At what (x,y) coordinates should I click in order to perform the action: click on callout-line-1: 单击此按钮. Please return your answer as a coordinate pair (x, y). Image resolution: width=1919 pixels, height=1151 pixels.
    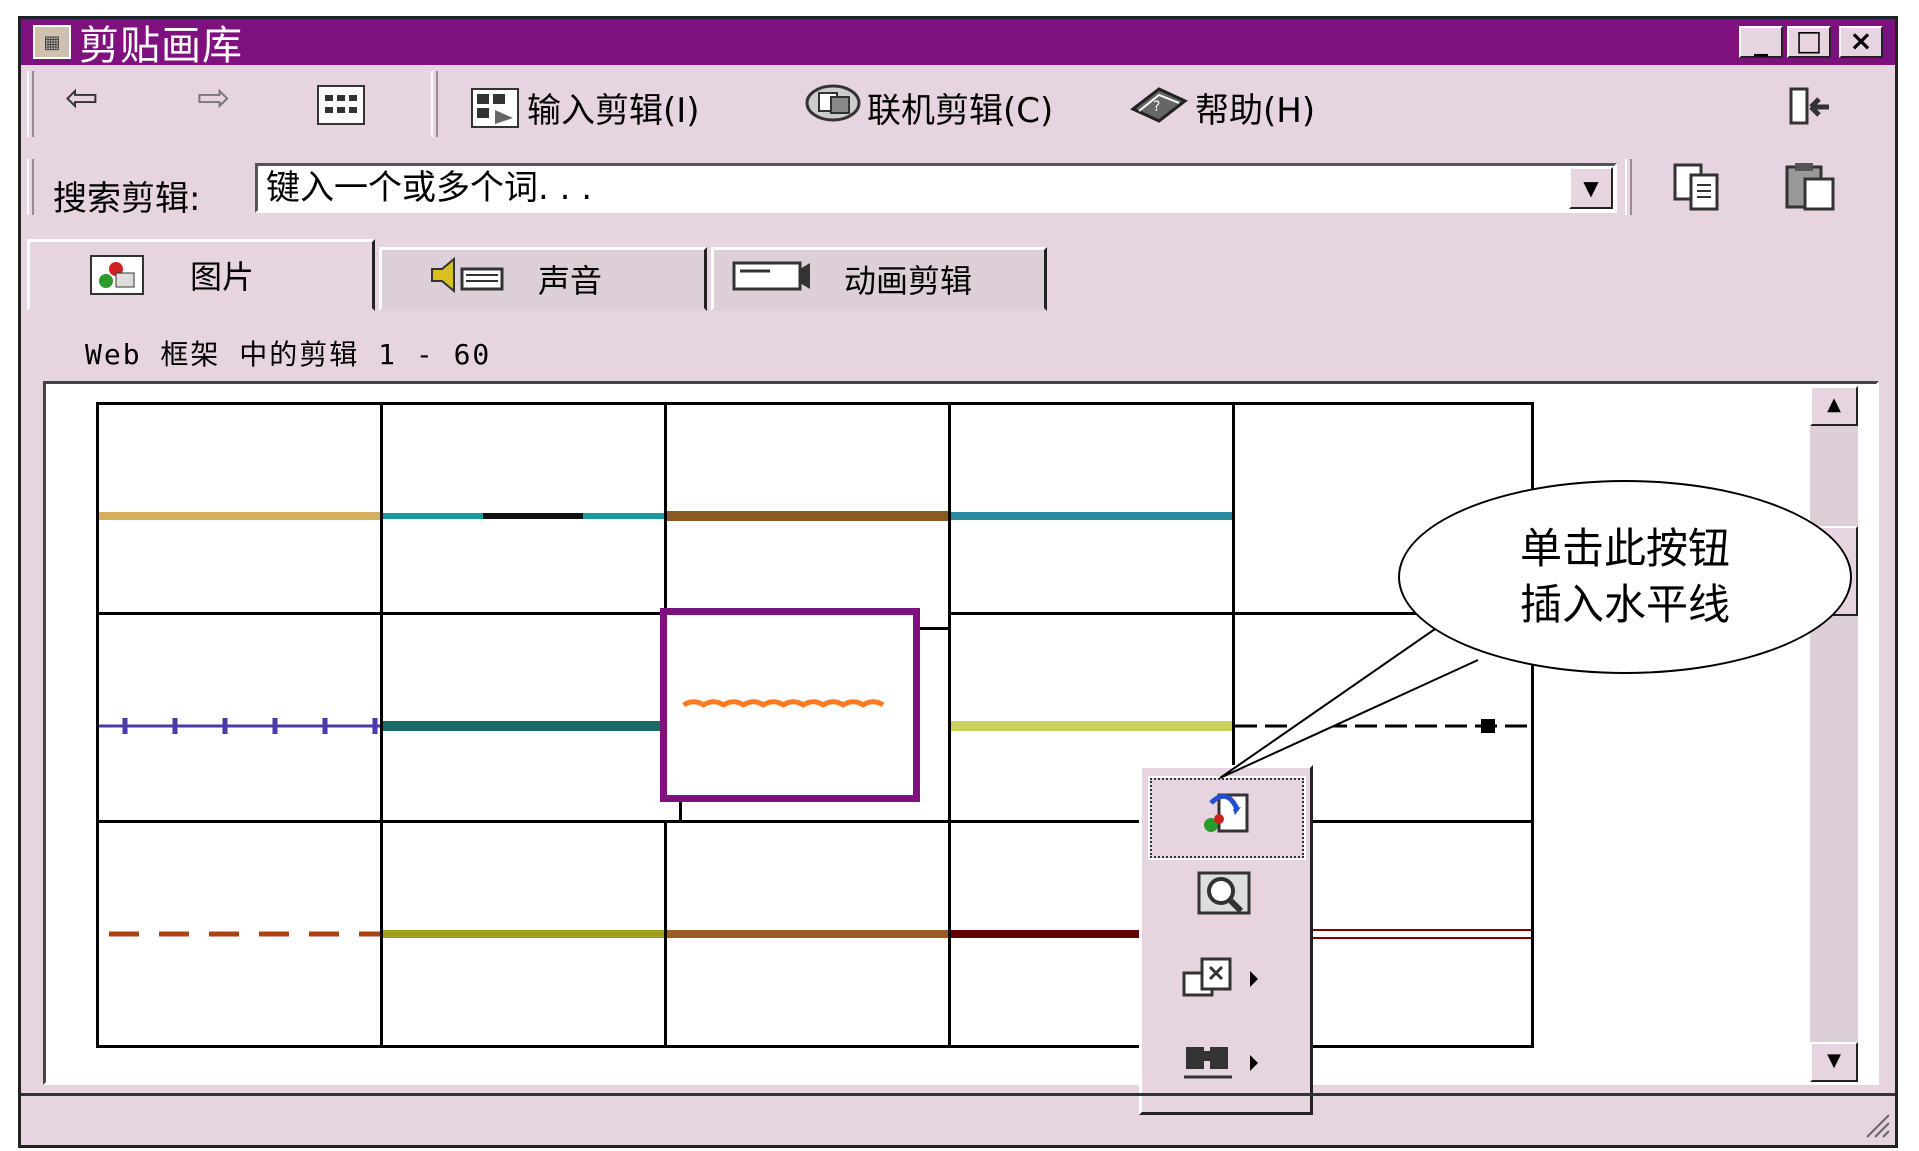
    Looking at the image, I should click on (1624, 548).